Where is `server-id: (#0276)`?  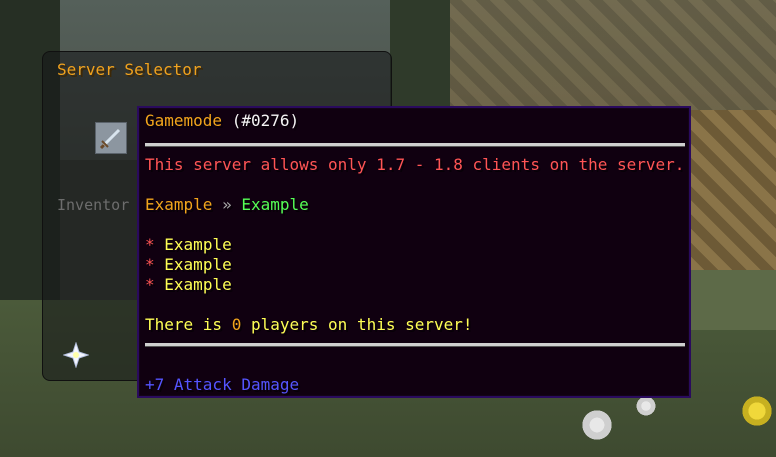 server-id: (#0276) is located at coordinates (265, 120).